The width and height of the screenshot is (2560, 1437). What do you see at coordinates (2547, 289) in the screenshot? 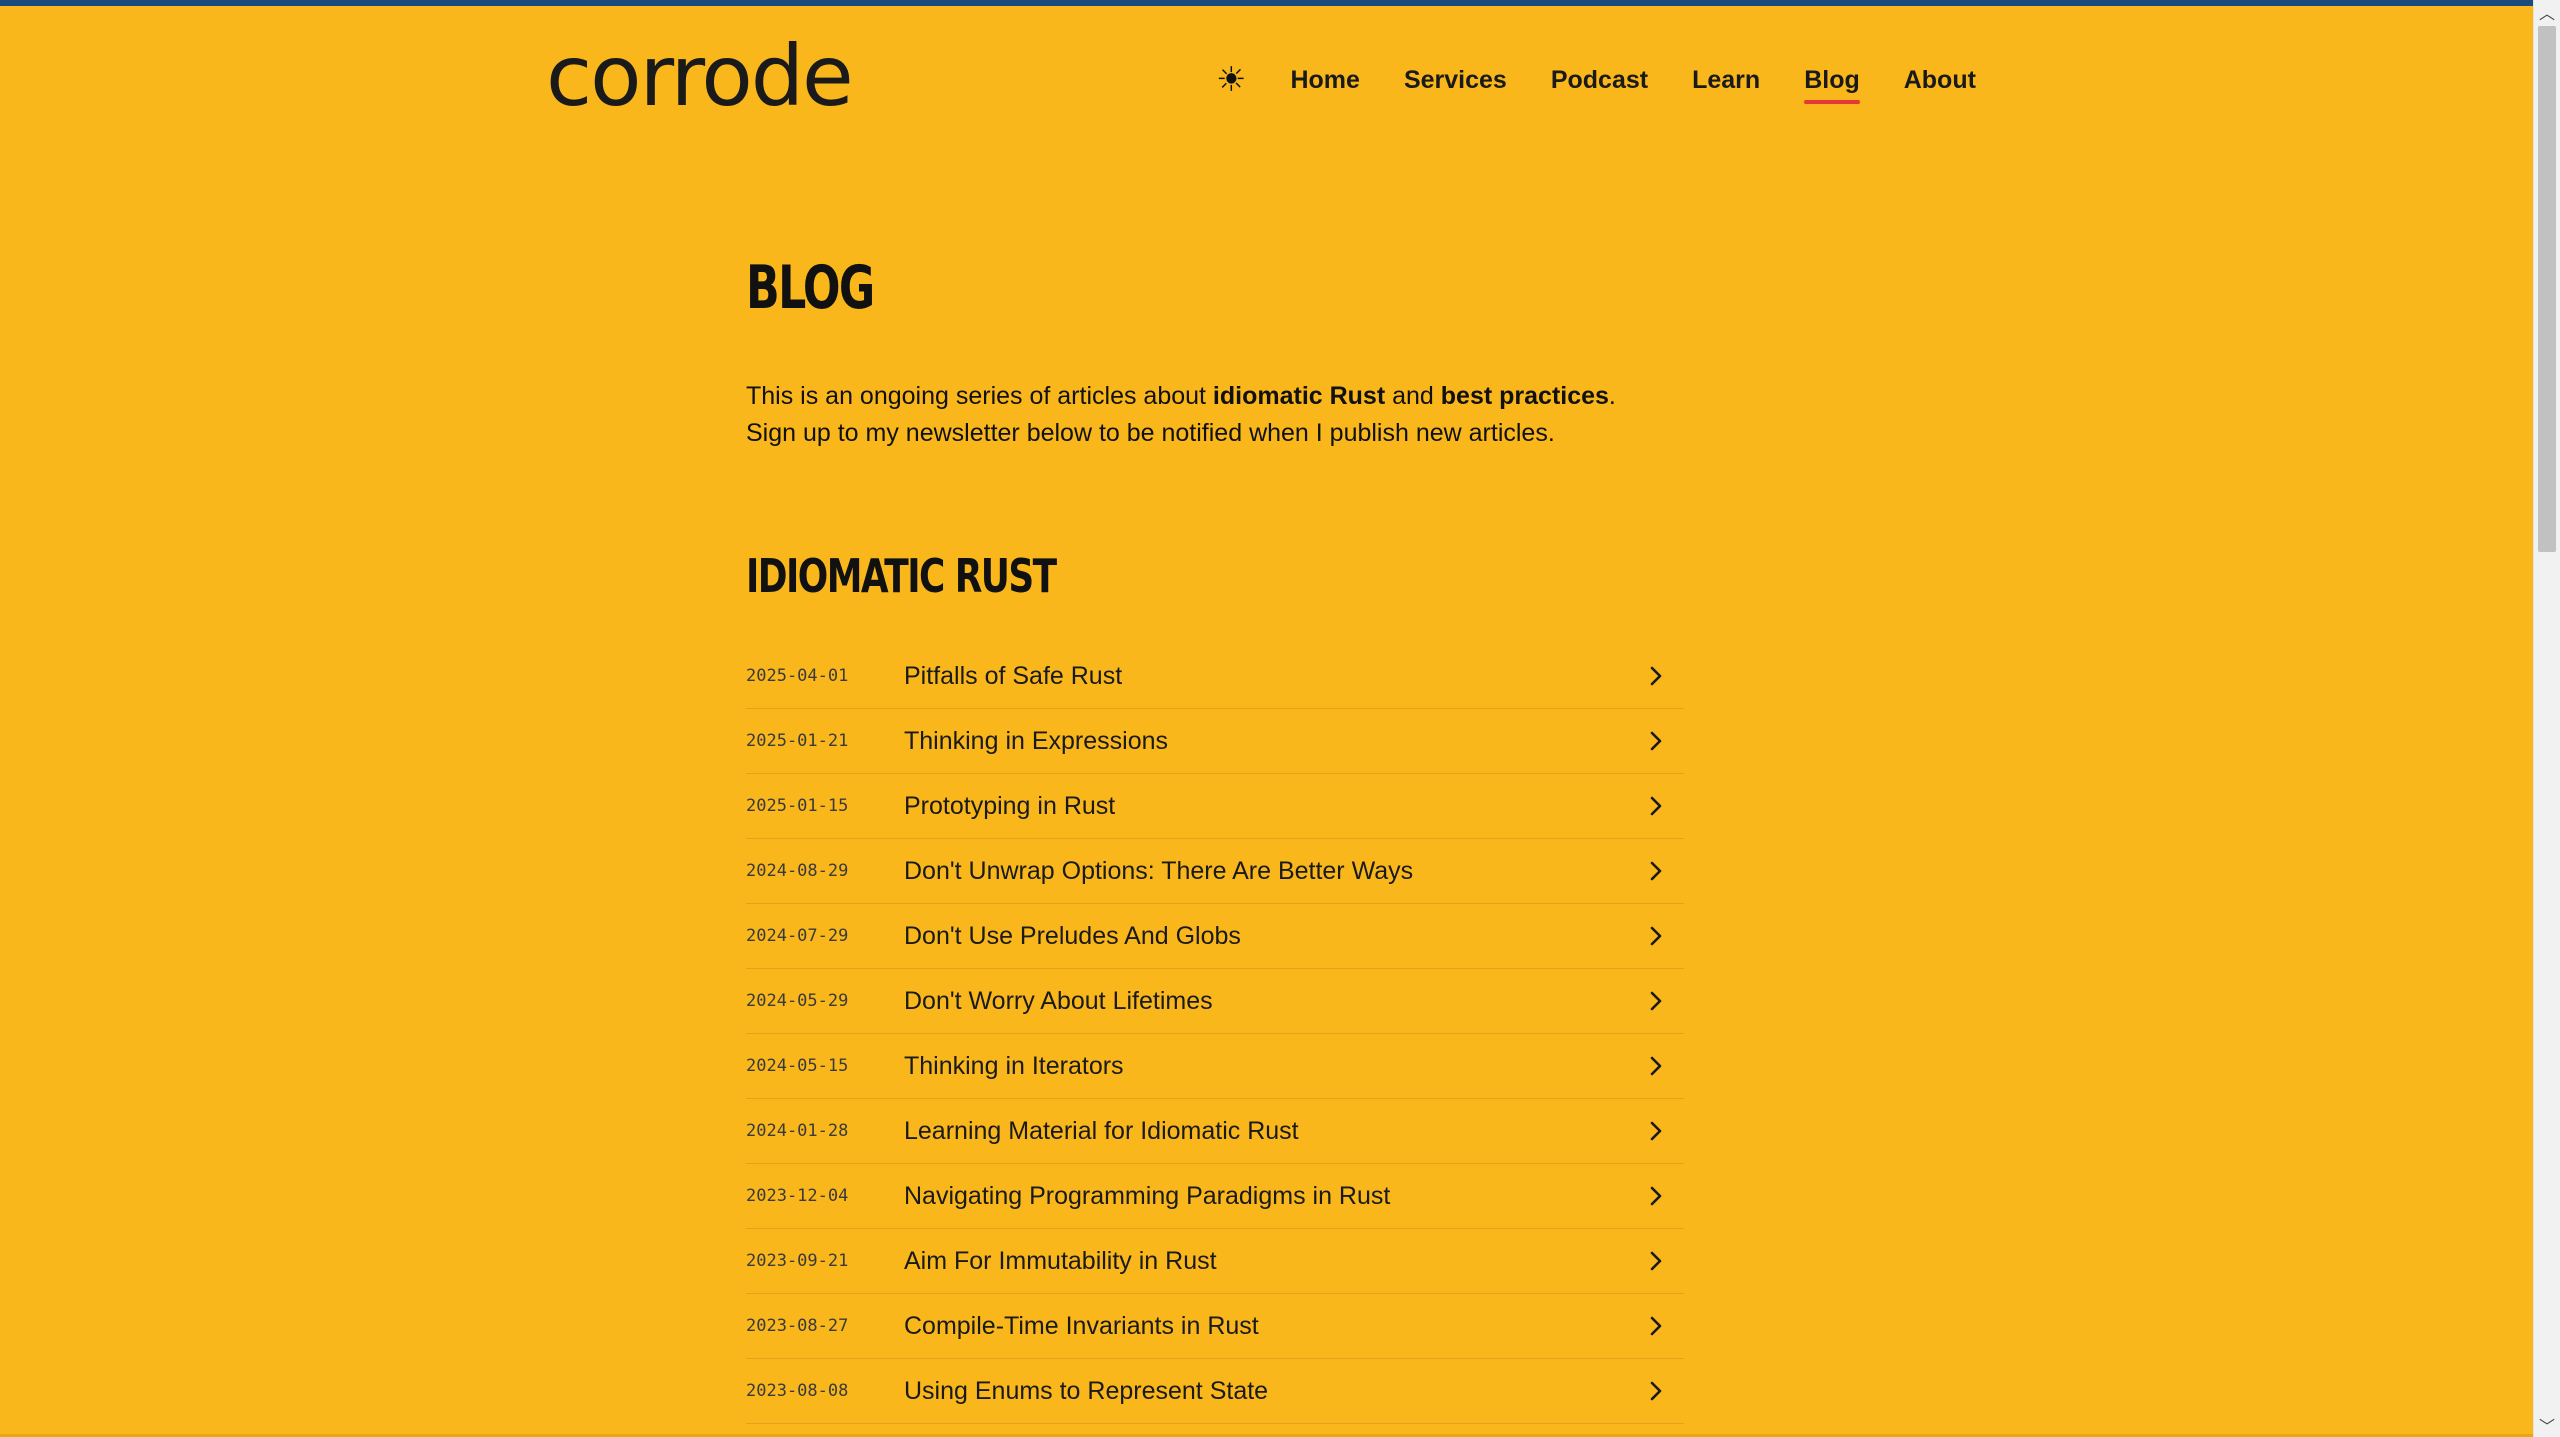
I see `scroll-thumb` at bounding box center [2547, 289].